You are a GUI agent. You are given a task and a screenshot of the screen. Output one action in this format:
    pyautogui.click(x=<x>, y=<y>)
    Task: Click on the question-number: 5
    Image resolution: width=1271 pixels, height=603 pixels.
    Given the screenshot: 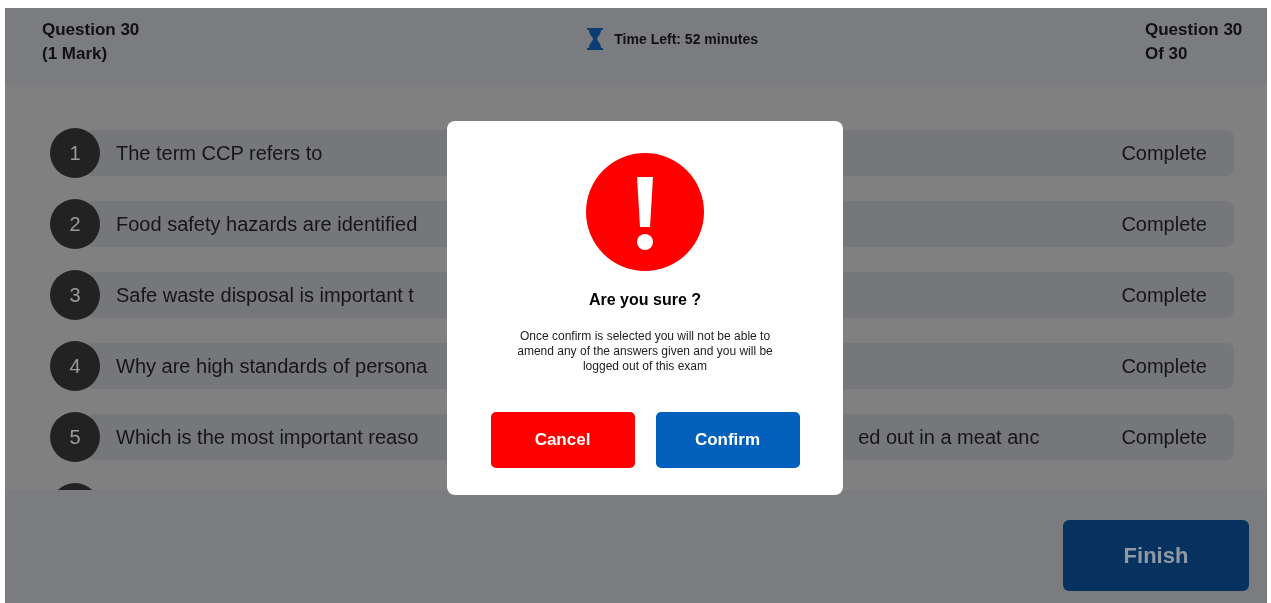 What is the action you would take?
    pyautogui.click(x=75, y=437)
    